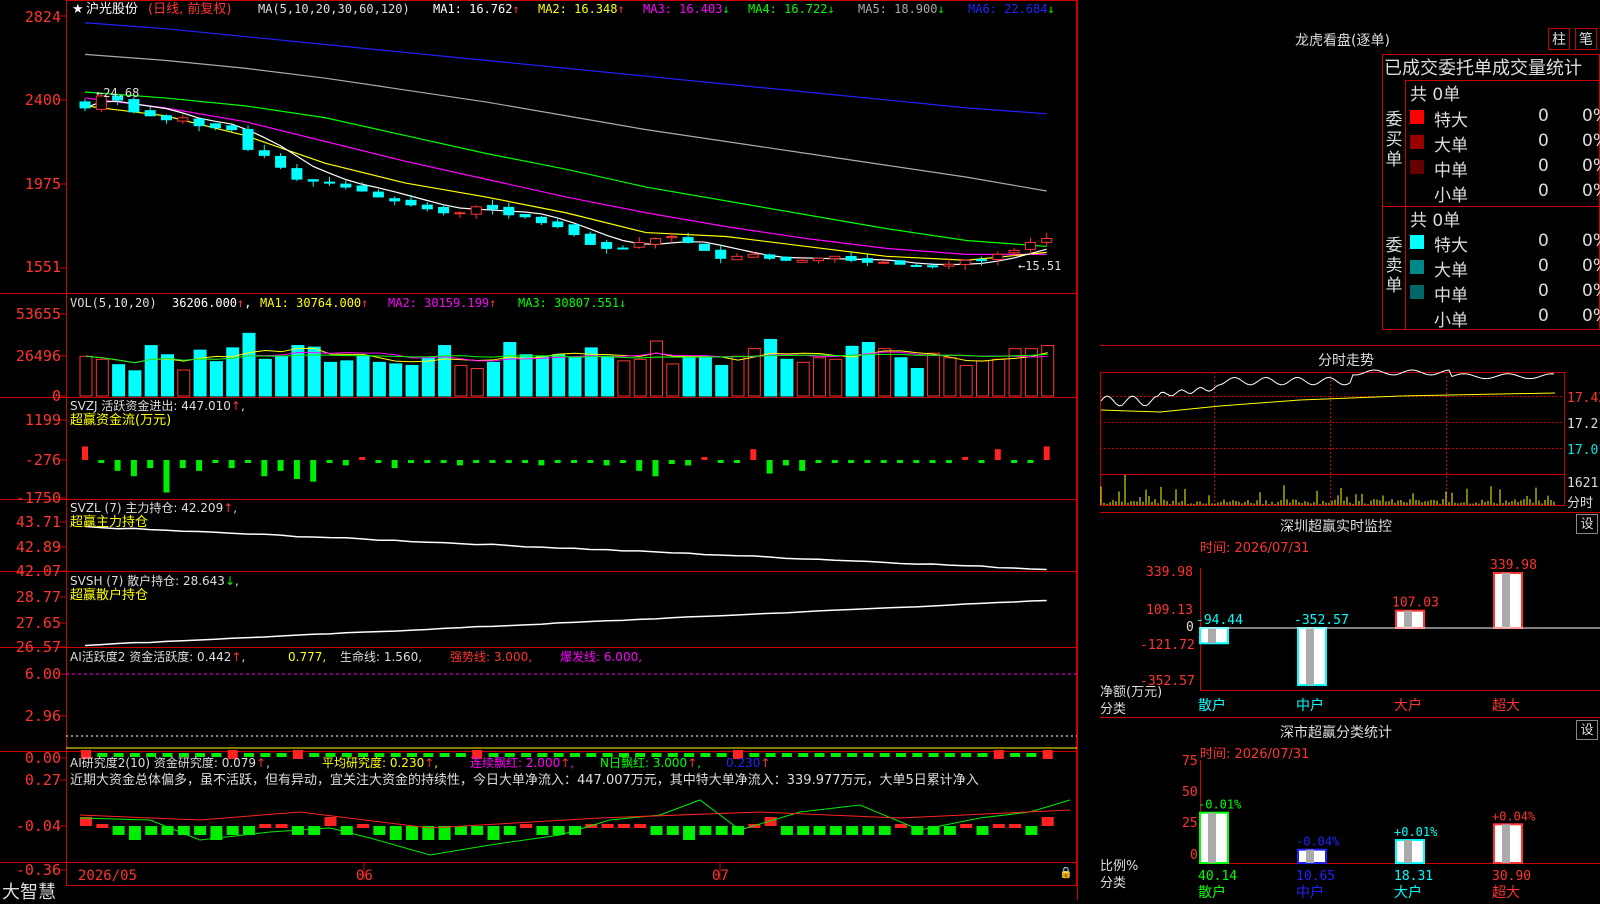 The height and width of the screenshot is (904, 1600). What do you see at coordinates (38, 647) in the screenshot?
I see `svsh-axis-label: 26.57` at bounding box center [38, 647].